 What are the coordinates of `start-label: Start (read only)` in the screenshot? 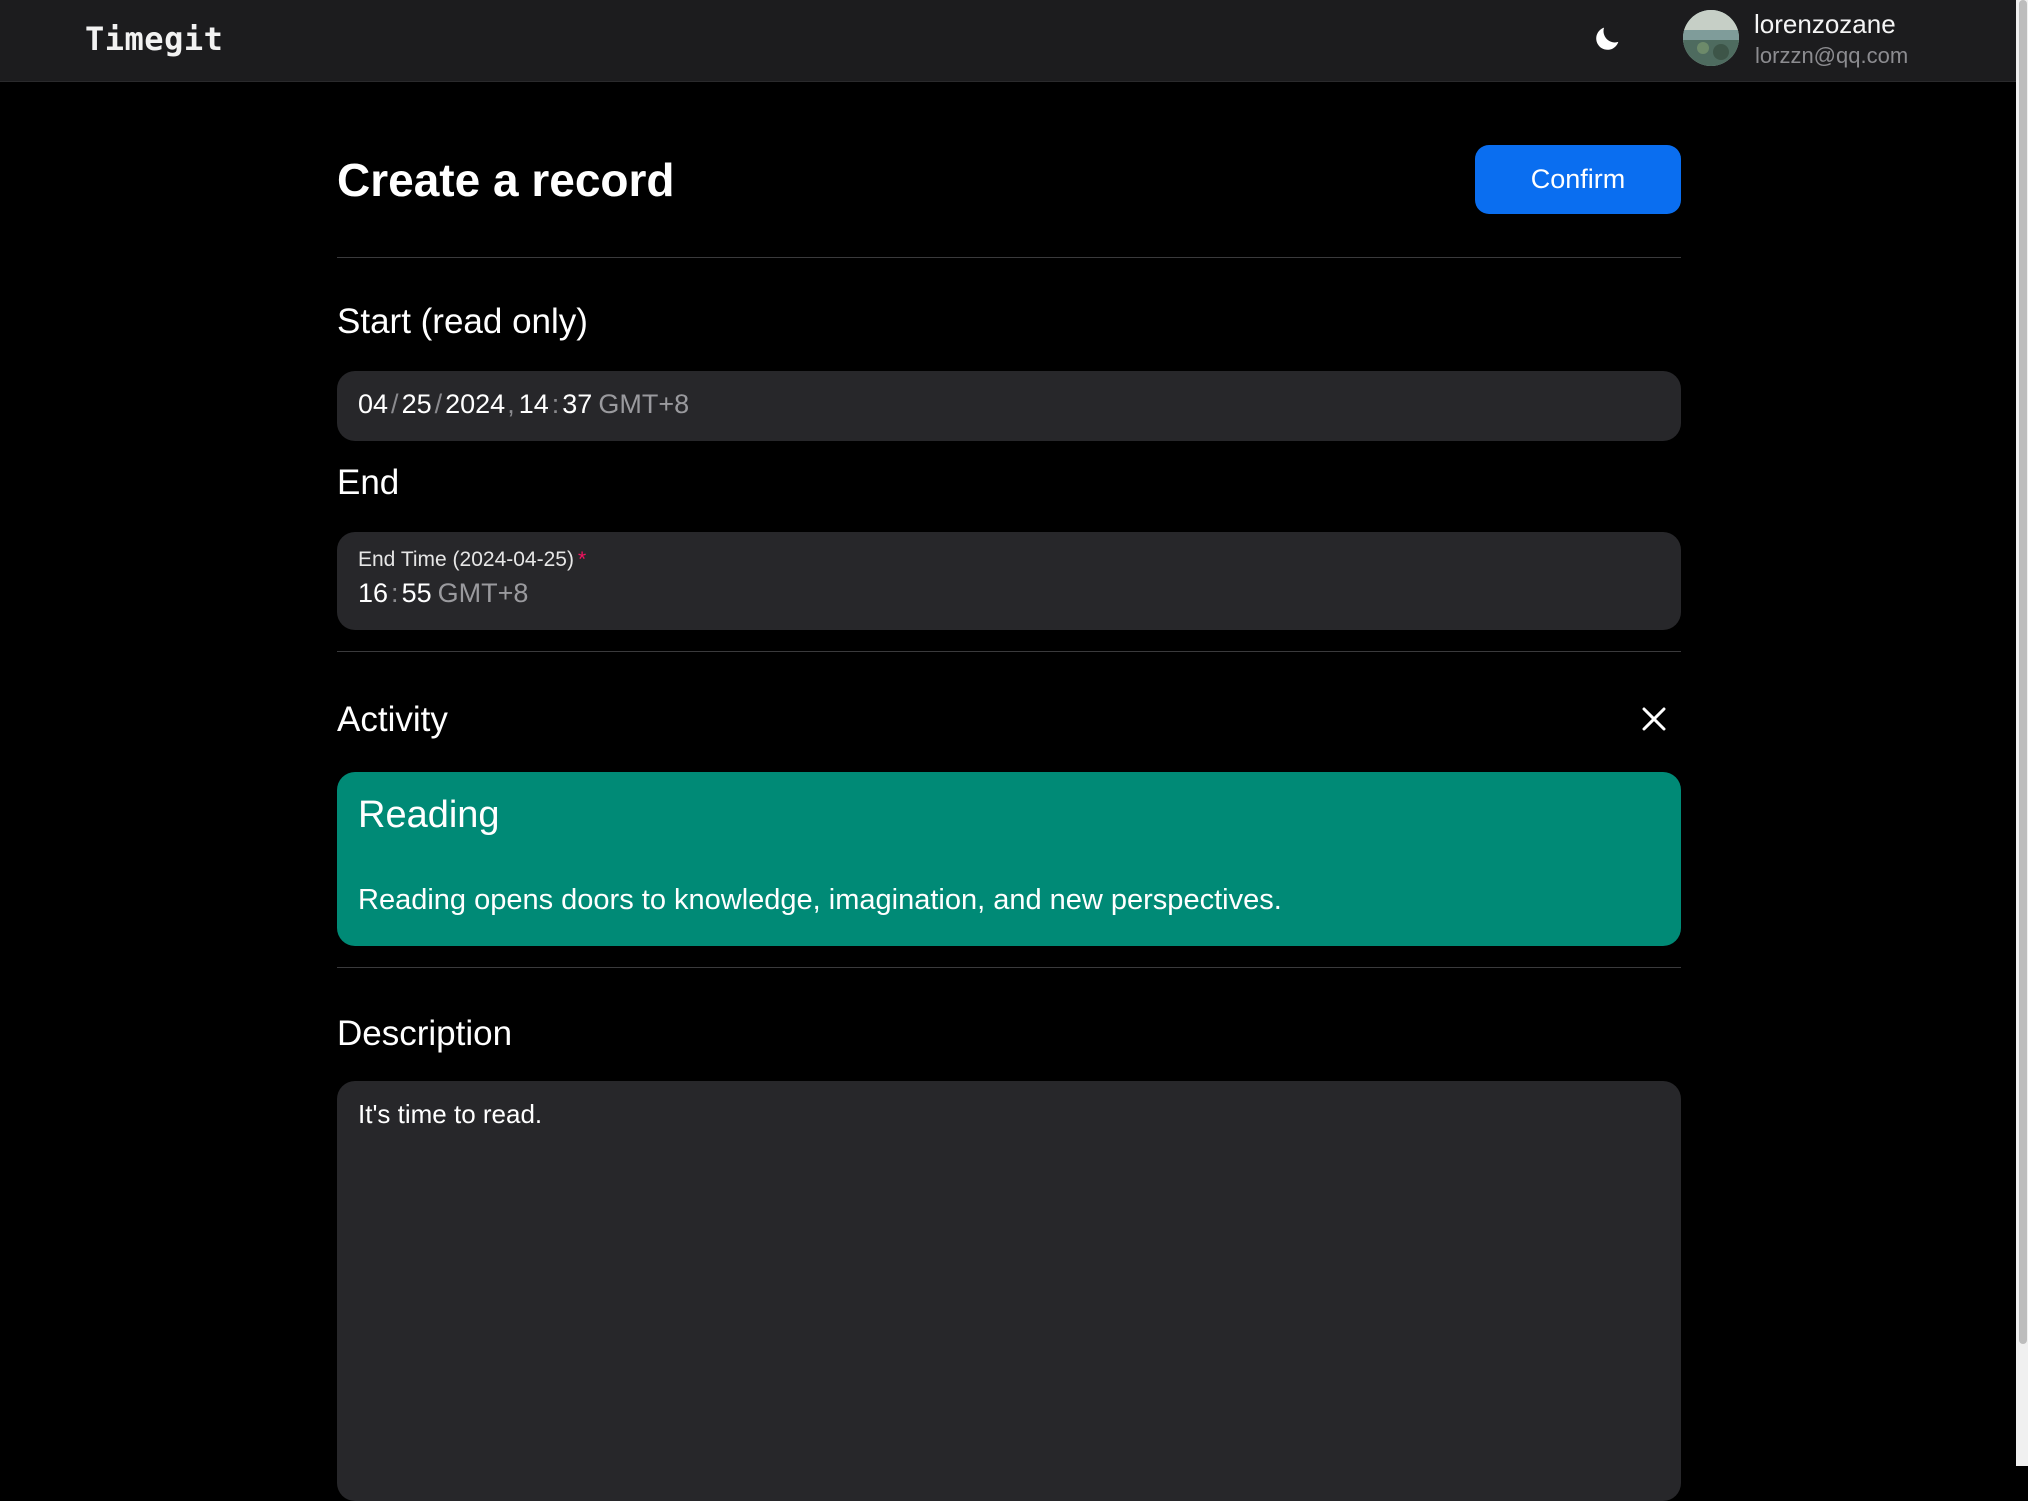 It's located at (462, 321).